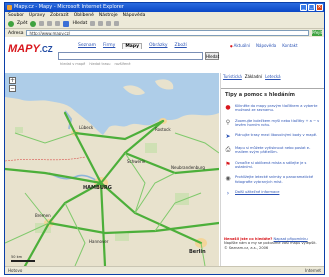  What do you see at coordinates (228, 137) in the screenshot?
I see `route-icon: ➤` at bounding box center [228, 137].